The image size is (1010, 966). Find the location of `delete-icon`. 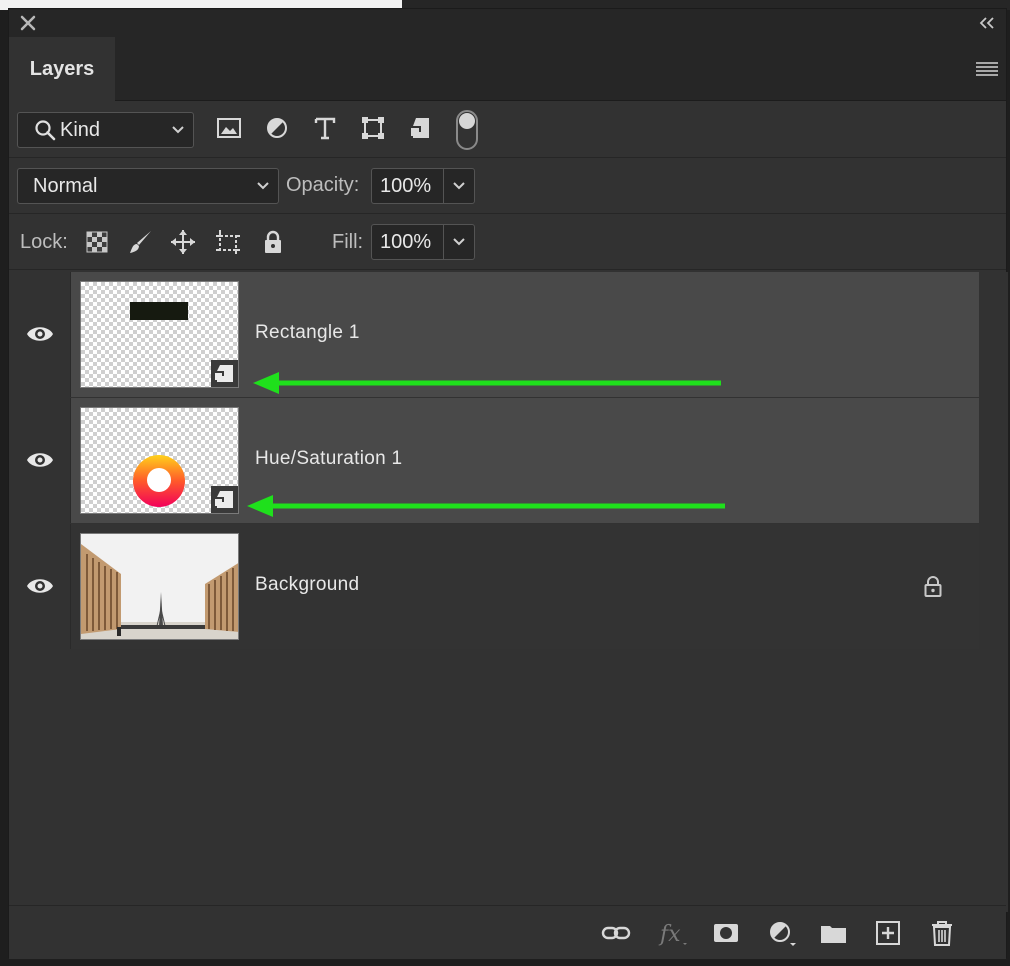

delete-icon is located at coordinates (942, 933).